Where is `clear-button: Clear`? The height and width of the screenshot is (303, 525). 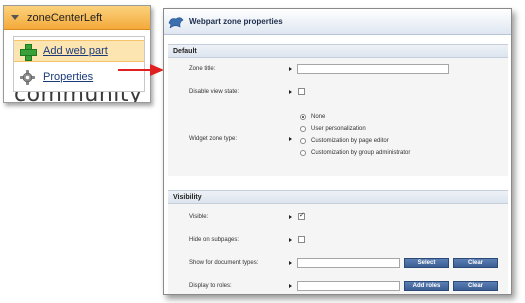 clear-button: Clear is located at coordinates (475, 263).